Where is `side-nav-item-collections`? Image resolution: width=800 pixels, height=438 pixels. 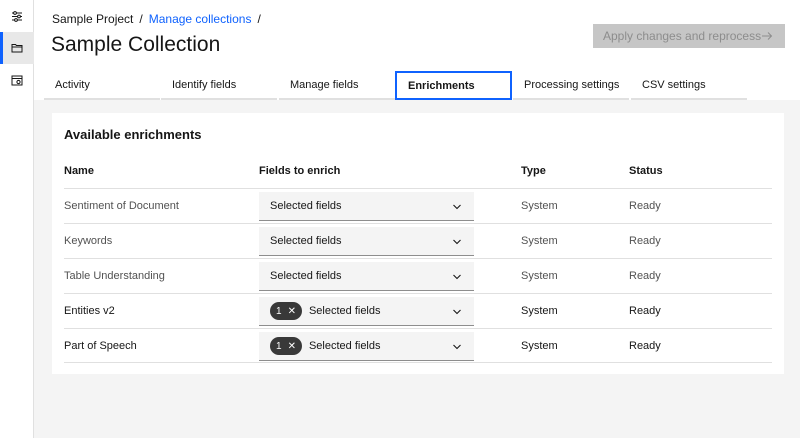 side-nav-item-collections is located at coordinates (17, 48).